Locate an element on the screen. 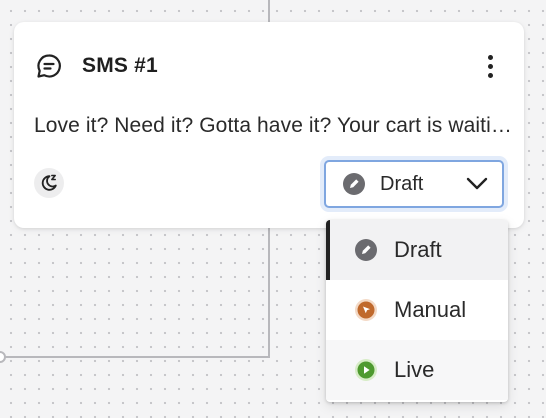  moon-snooze-icon is located at coordinates (49, 183).